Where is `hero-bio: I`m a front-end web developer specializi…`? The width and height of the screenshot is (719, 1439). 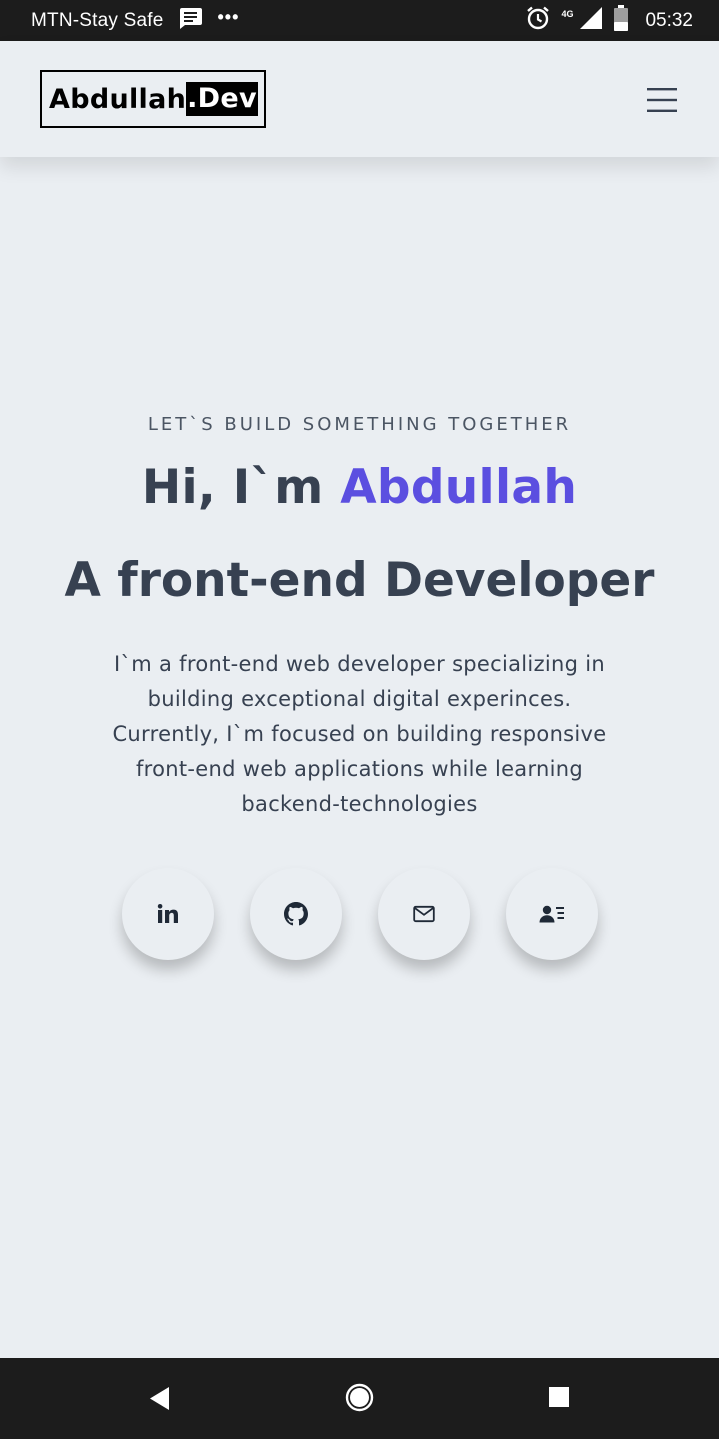 hero-bio: I`m a front-end web developer specializi… is located at coordinates (359, 734).